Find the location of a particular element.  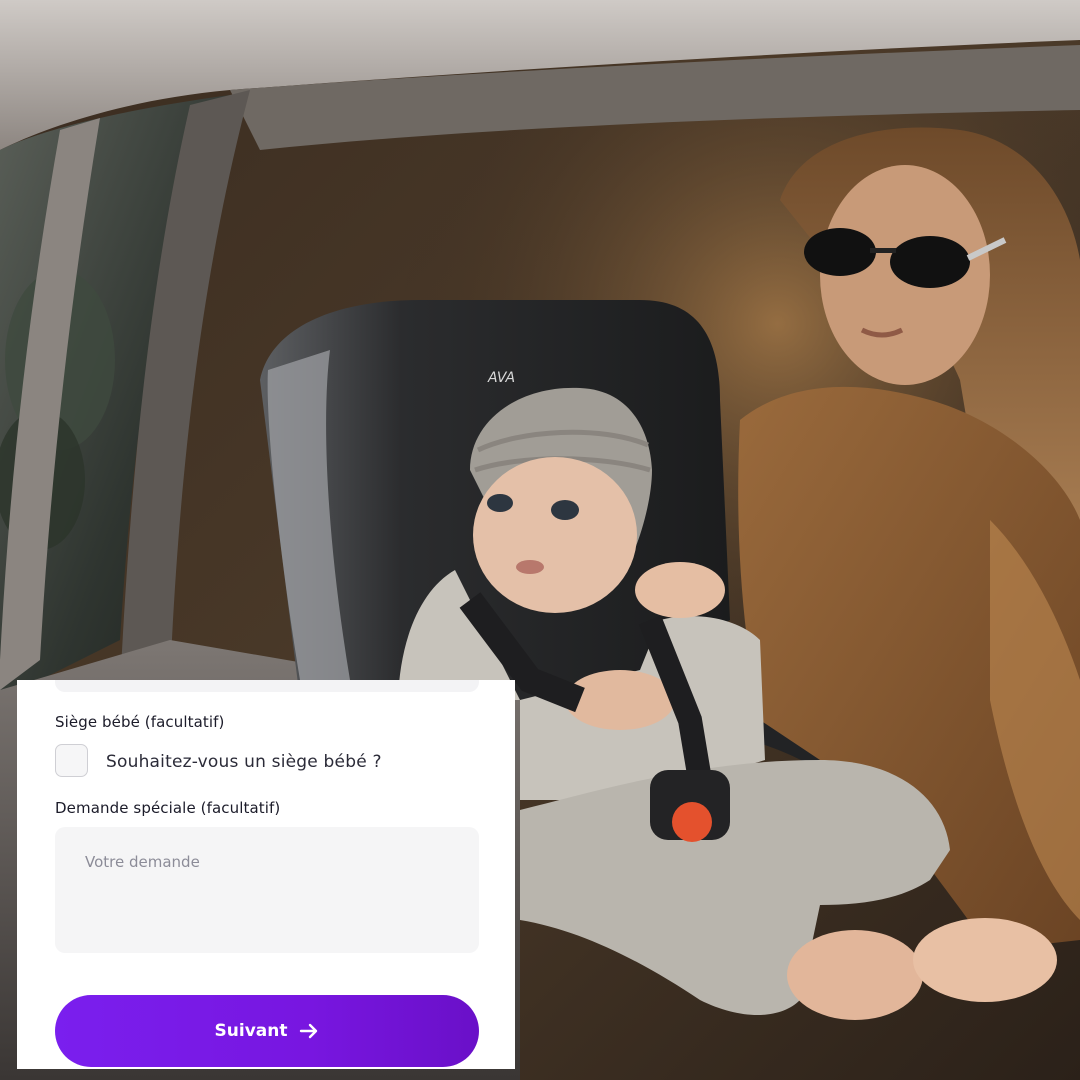

baby-seat-label: Siège bébé (facultatif) is located at coordinates (140, 722).